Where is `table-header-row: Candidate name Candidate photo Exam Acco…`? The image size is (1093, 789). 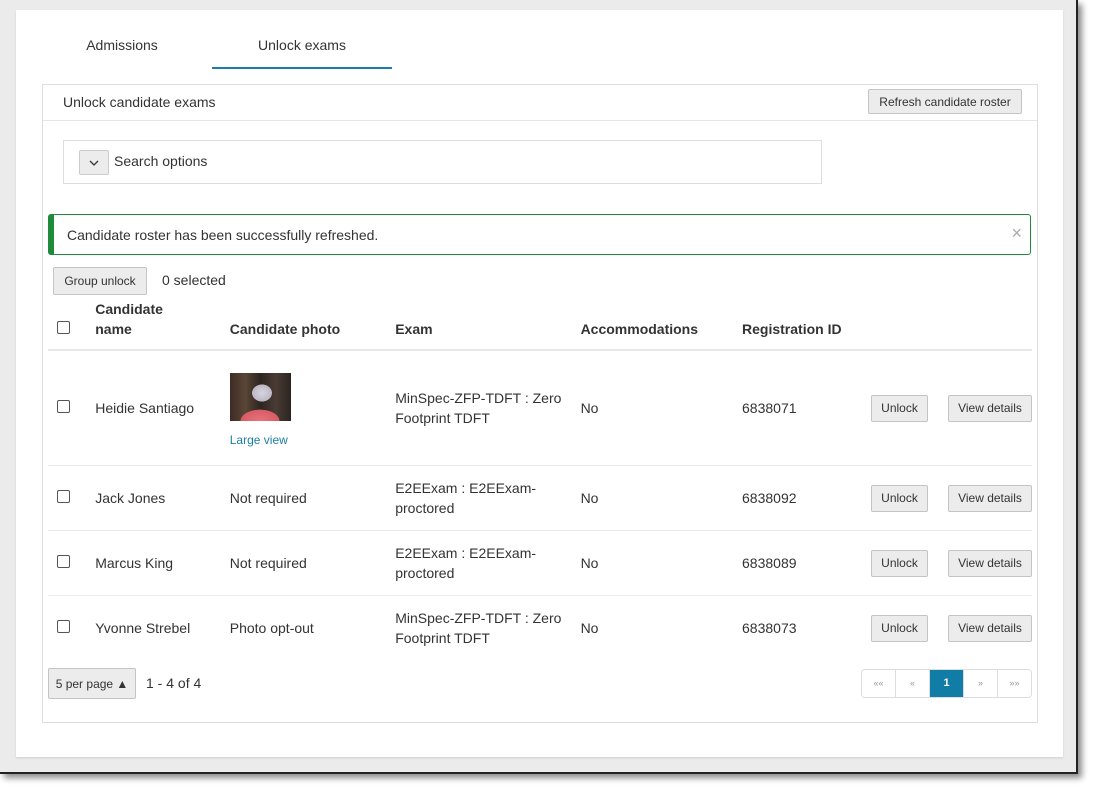
table-header-row: Candidate name Candidate photo Exam Acco… is located at coordinates (540, 325).